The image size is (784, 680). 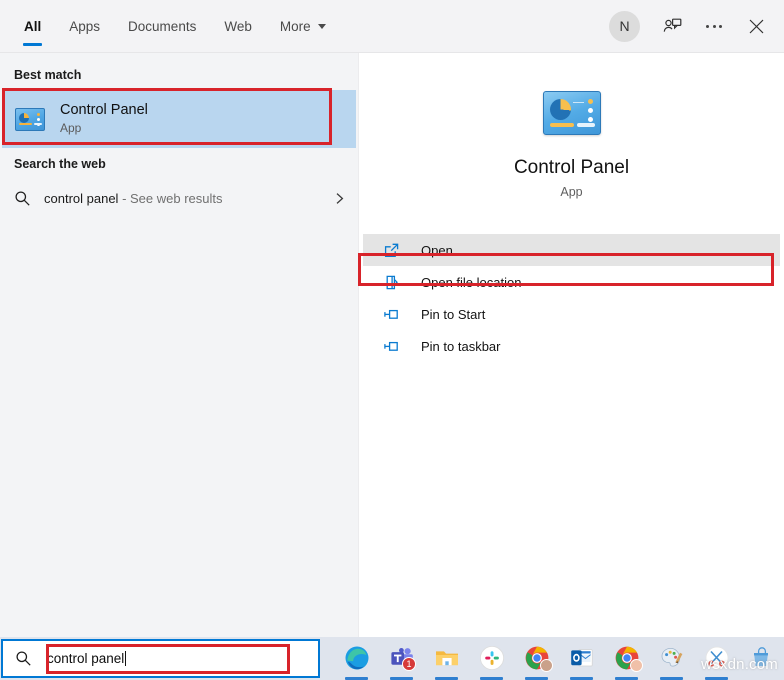 I want to click on search-filter-tabs: All Apps Documents Web More, so click(x=170, y=26).